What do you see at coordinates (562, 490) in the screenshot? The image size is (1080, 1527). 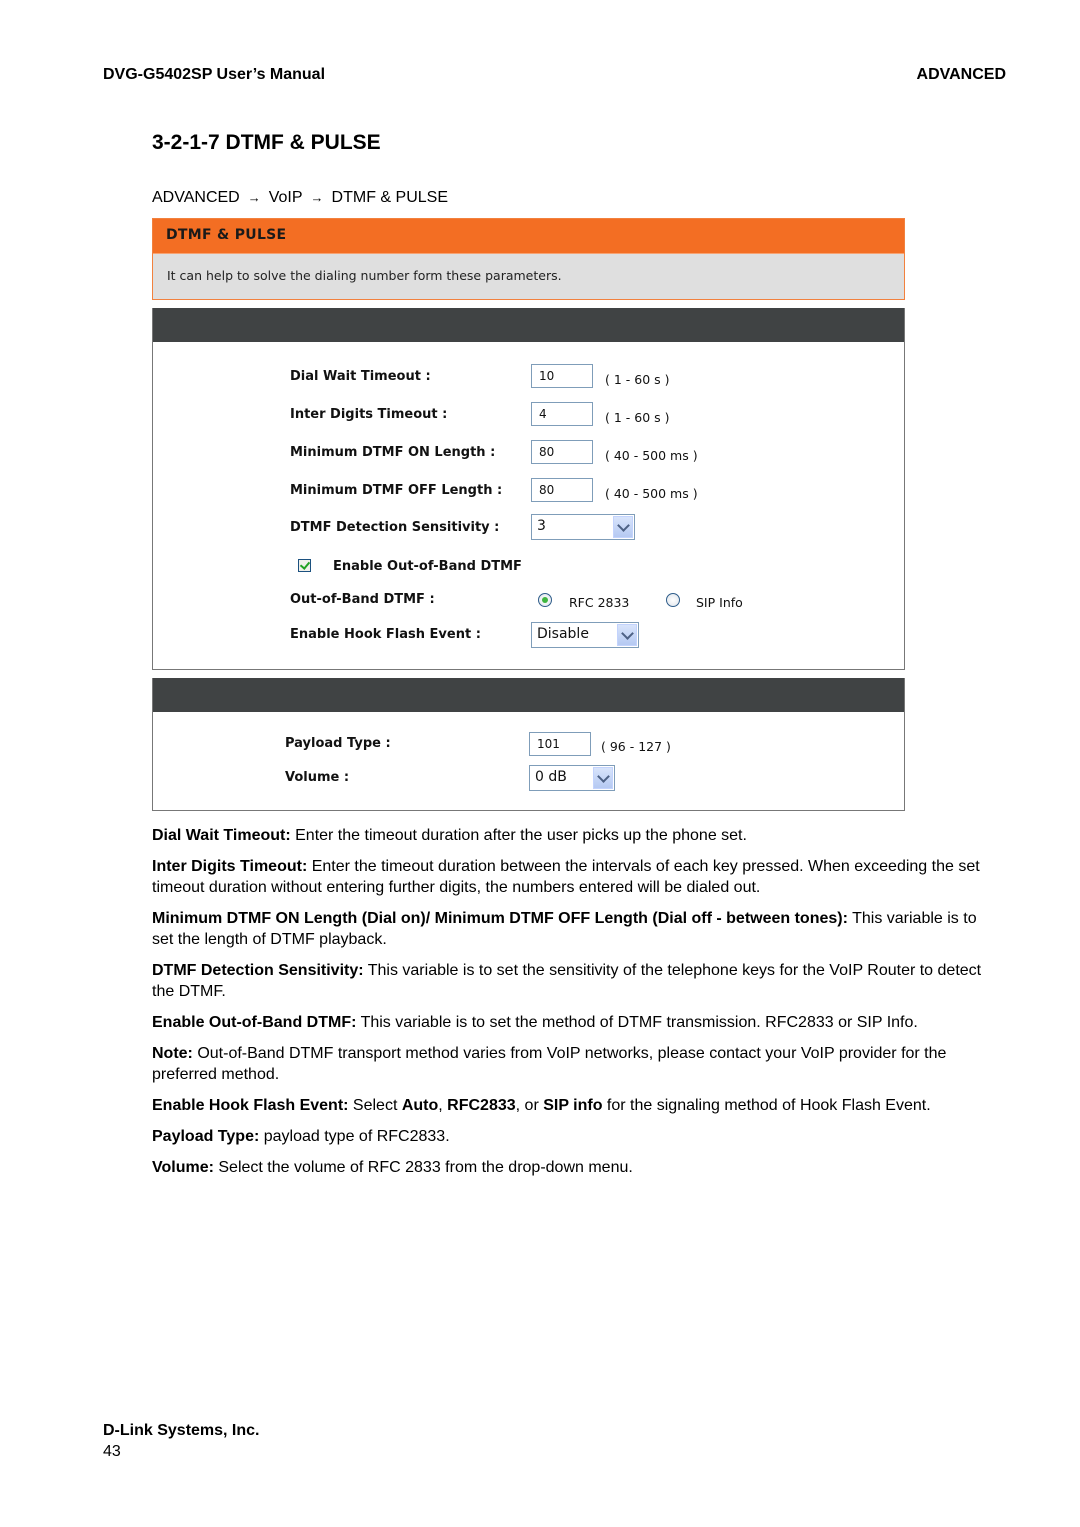 I see `min-dtmf-off-input: 80` at bounding box center [562, 490].